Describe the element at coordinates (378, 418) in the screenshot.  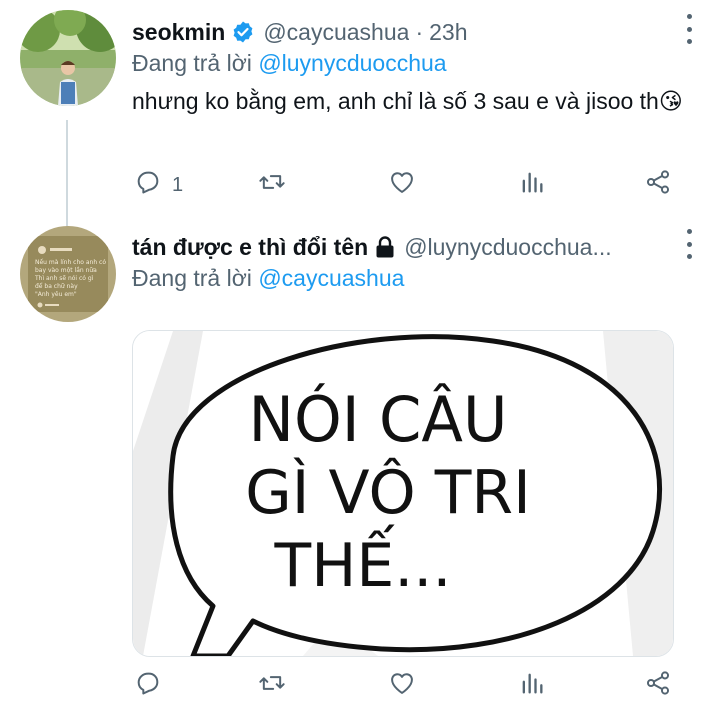
I see `speech-text-line: NÓI CÂU` at that location.